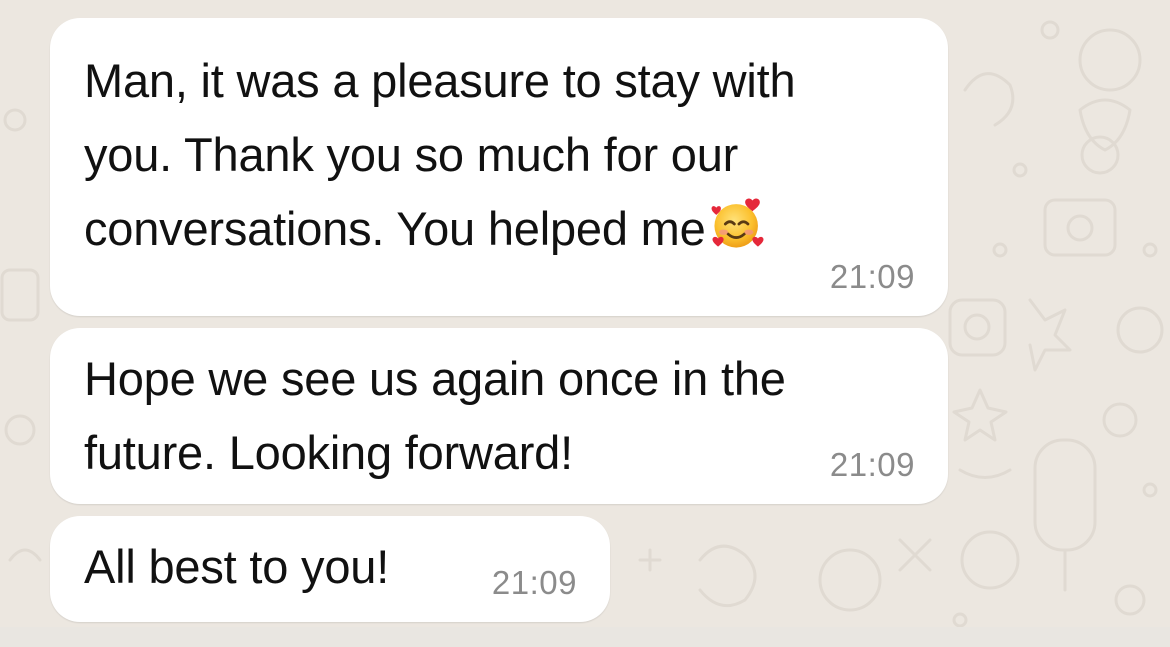 The width and height of the screenshot is (1170, 647). I want to click on smiling-face-with-hearts-icon, so click(737, 223).